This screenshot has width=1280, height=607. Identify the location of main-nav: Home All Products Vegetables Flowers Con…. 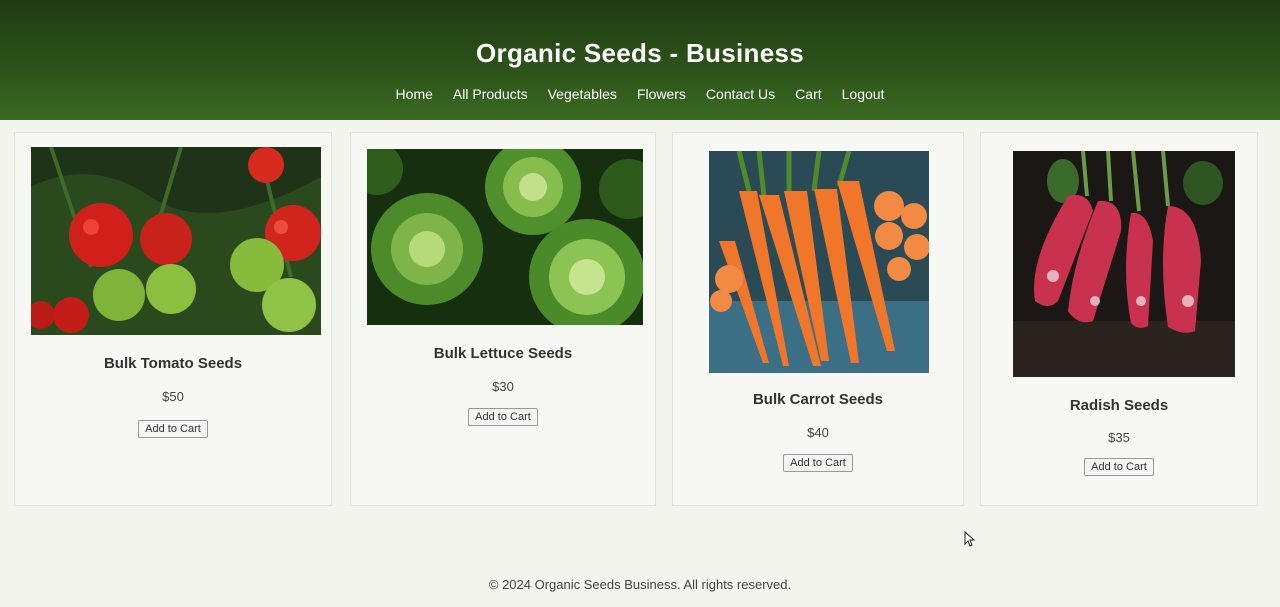
(640, 94).